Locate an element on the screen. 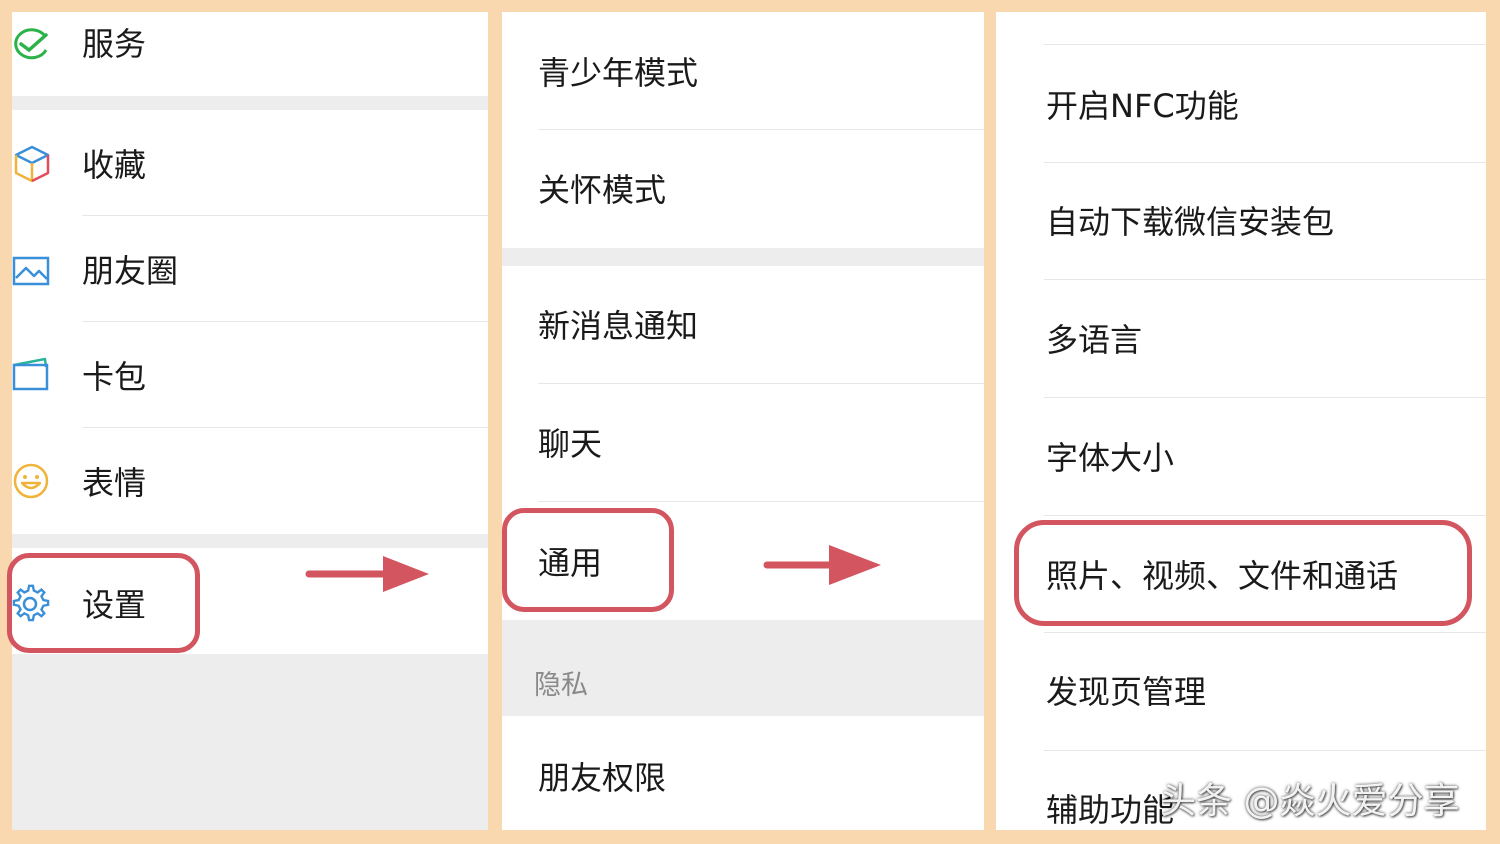 This screenshot has width=1500, height=844. settings-item-new-message-notification: 新消息通知 is located at coordinates (618, 326).